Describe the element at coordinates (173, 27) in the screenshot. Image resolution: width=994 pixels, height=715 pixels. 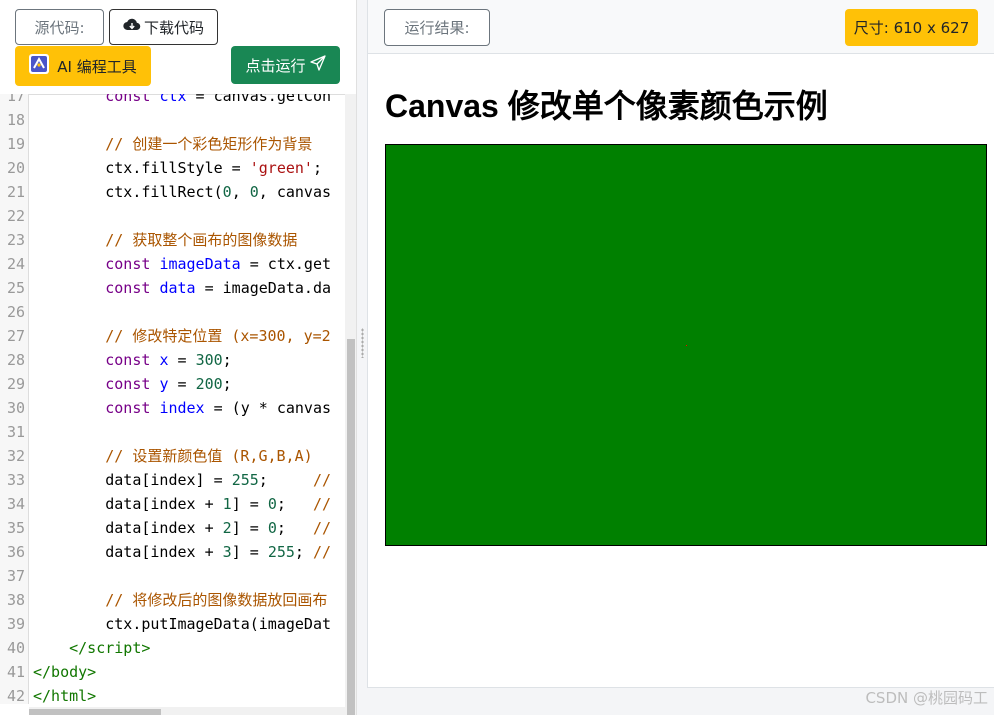
I see `download-code-label: 下载代码` at that location.